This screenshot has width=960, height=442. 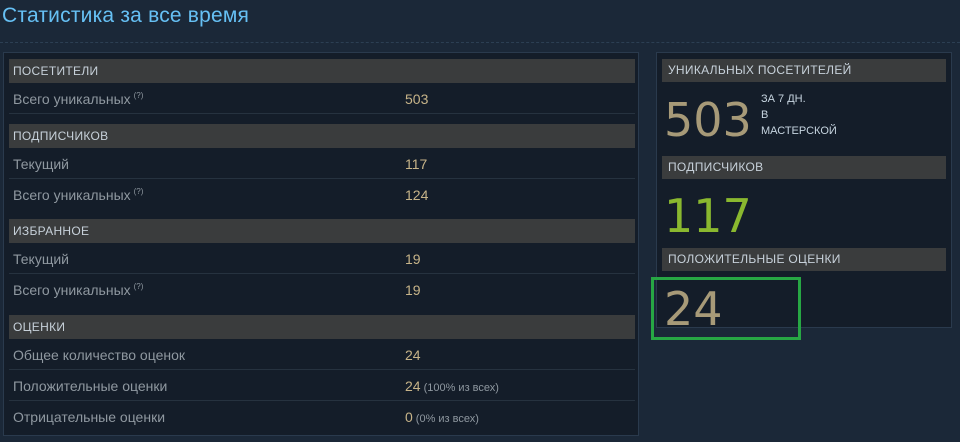 What do you see at coordinates (708, 216) in the screenshot?
I see `subscribers-count: 117` at bounding box center [708, 216].